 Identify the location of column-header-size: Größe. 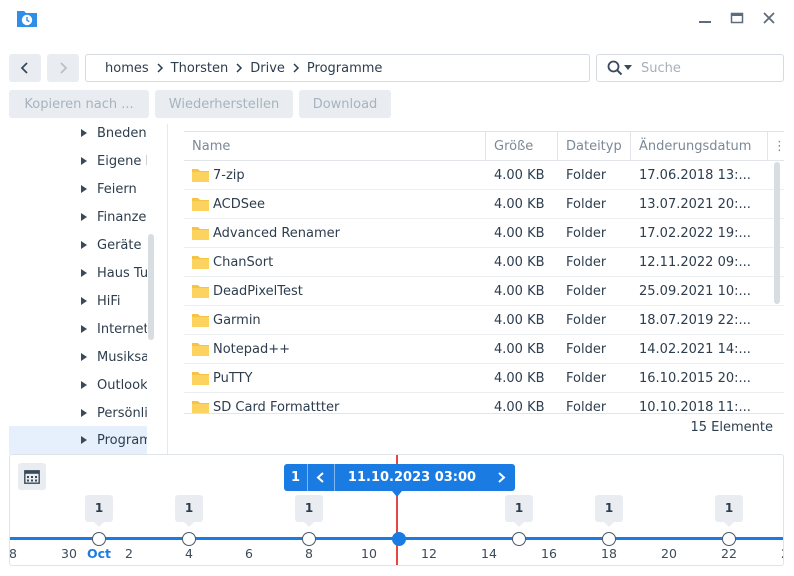
(522, 146).